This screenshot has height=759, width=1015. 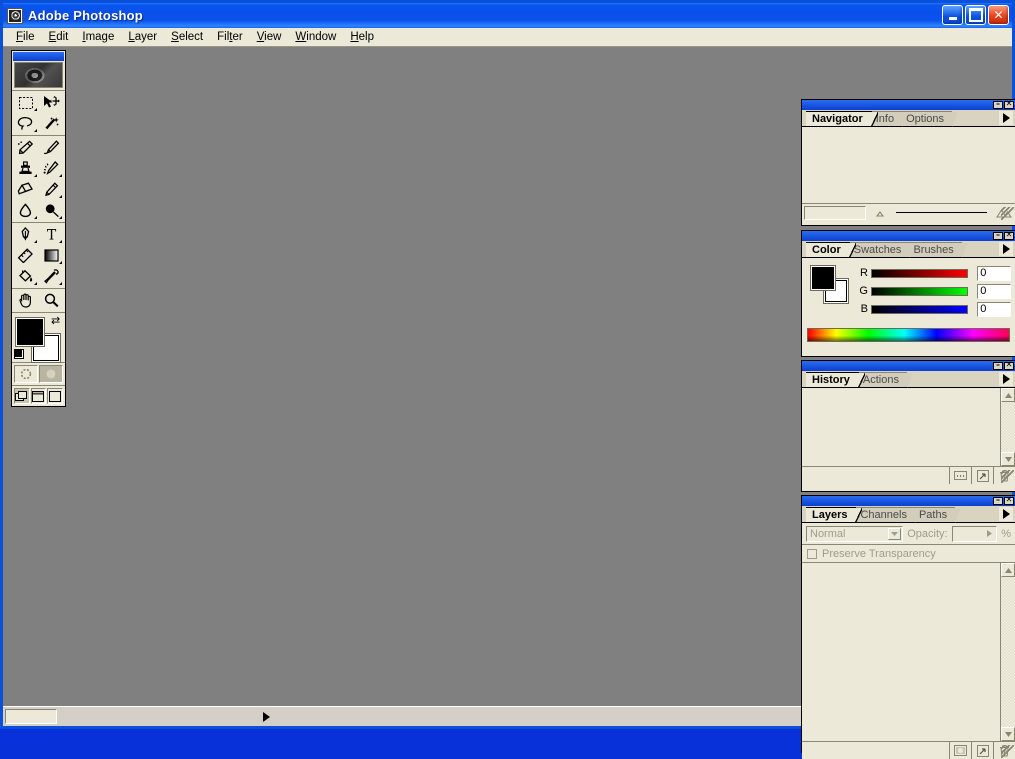 What do you see at coordinates (872, 282) in the screenshot?
I see `channel-slider-r` at bounding box center [872, 282].